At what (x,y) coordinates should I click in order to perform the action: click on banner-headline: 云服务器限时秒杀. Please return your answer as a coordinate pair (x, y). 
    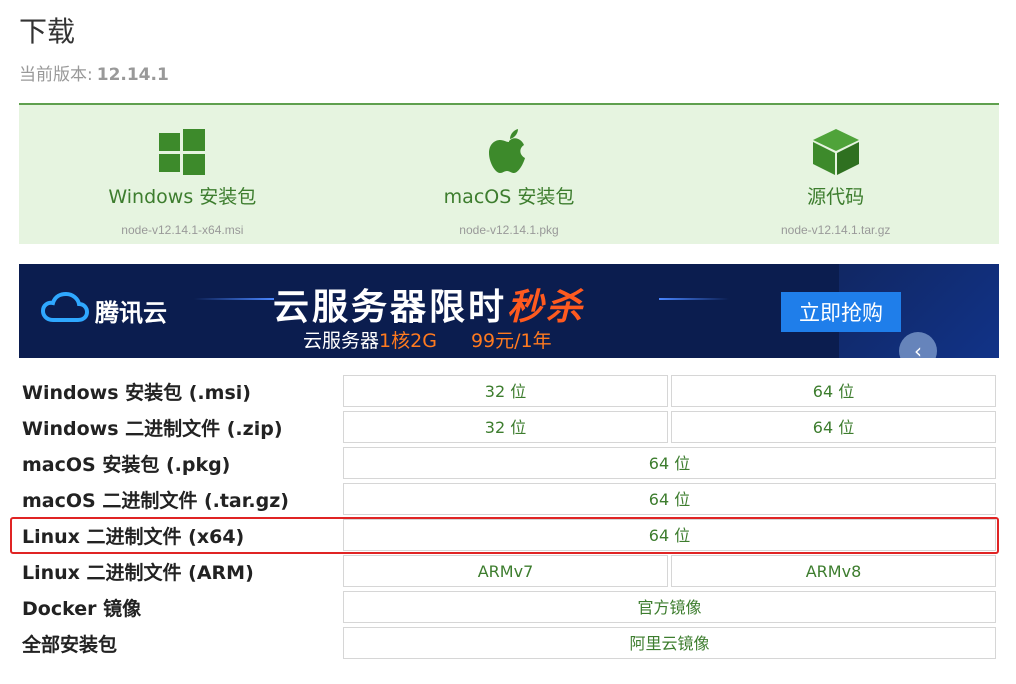
    Looking at the image, I should click on (429, 304).